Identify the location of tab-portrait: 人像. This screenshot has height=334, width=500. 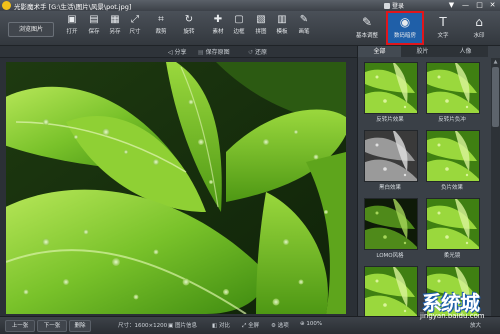
(465, 51).